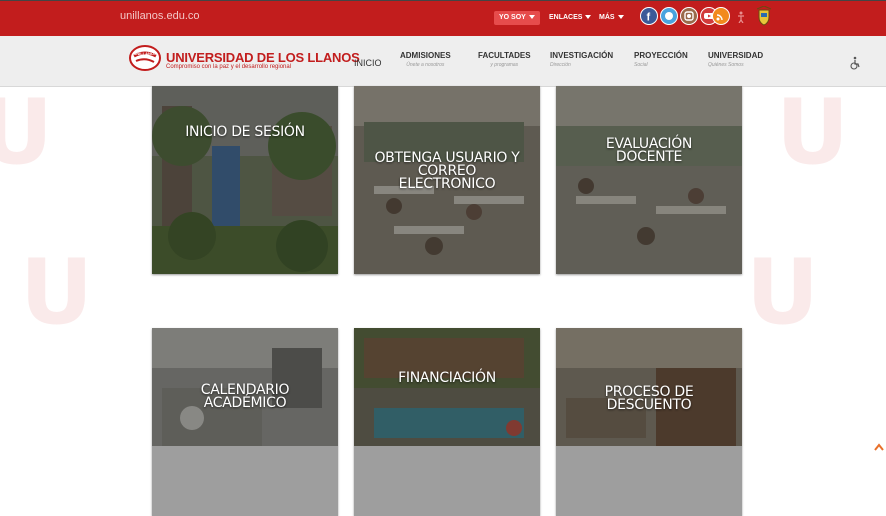  I want to click on facebook-icon: f, so click(649, 16).